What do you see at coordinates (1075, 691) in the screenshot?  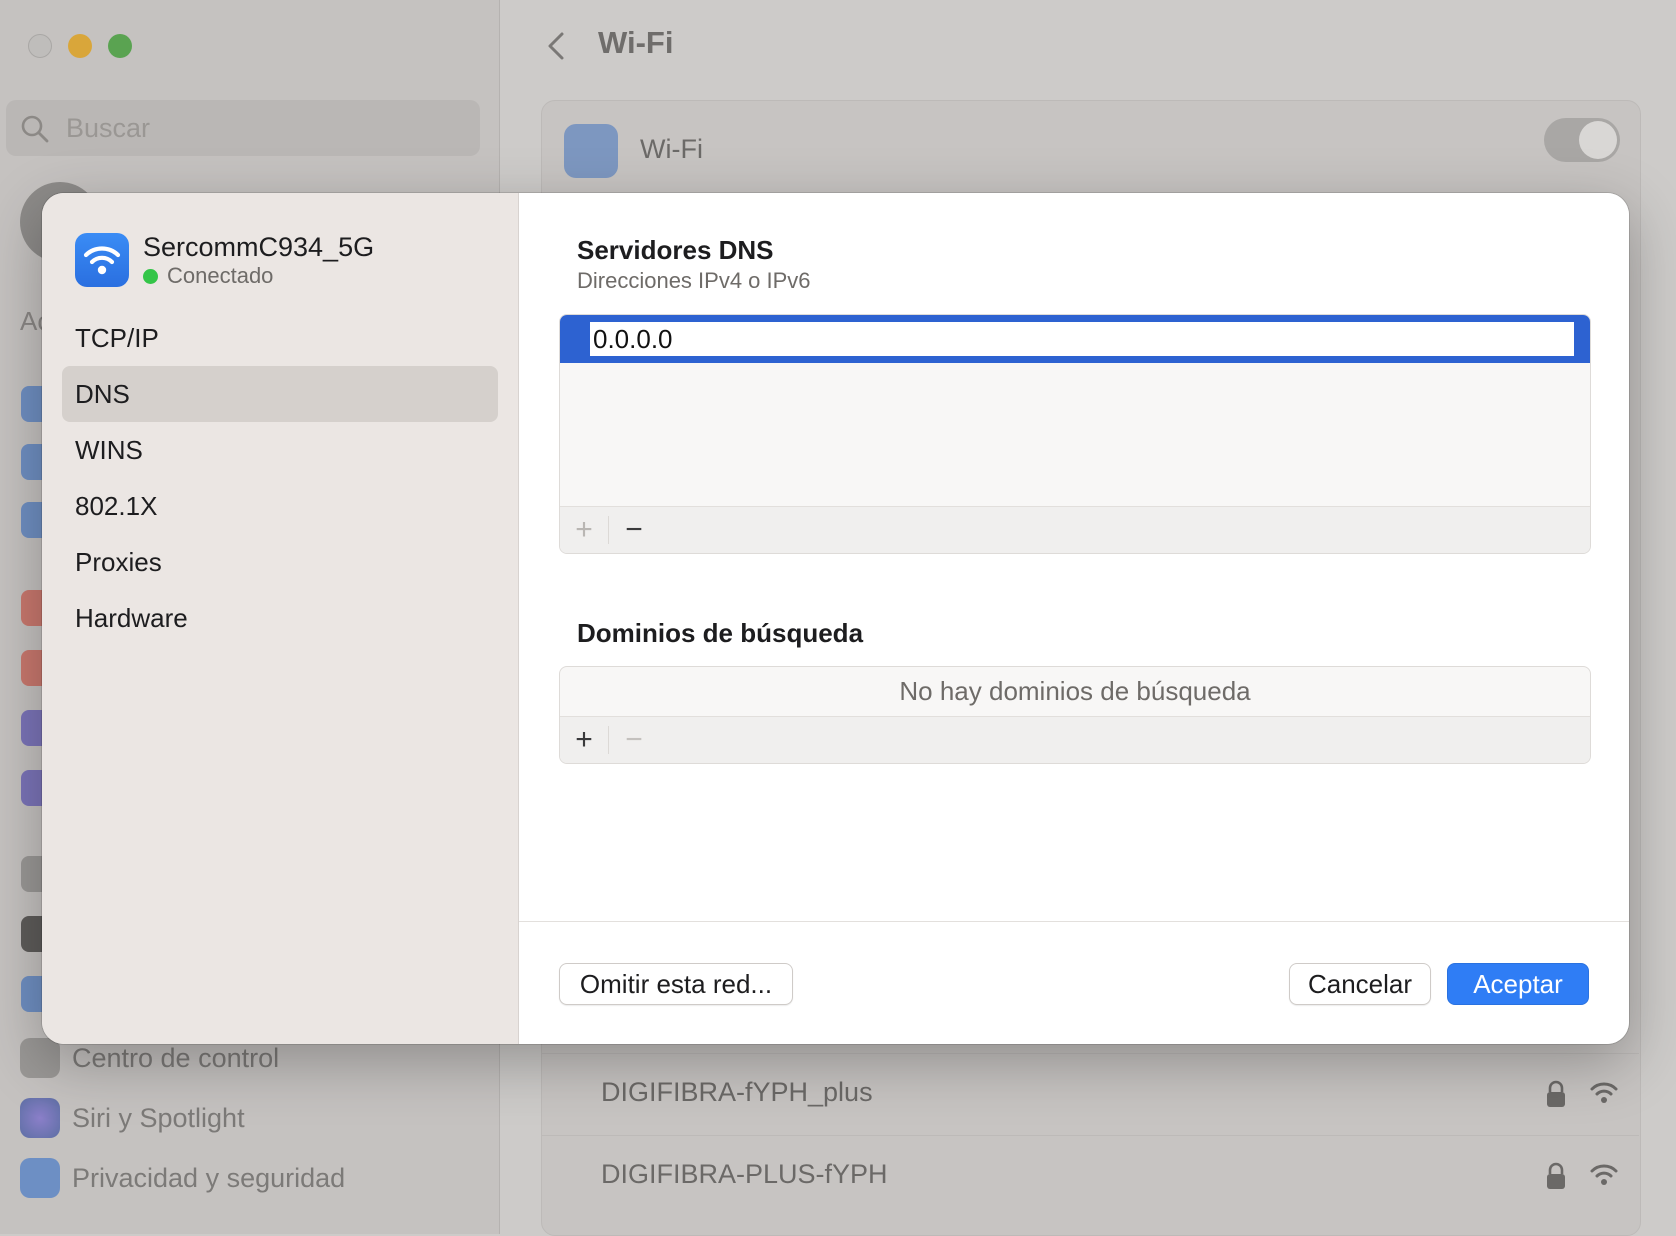 I see `empty-domains-label: No hay dominios de búsqueda` at bounding box center [1075, 691].